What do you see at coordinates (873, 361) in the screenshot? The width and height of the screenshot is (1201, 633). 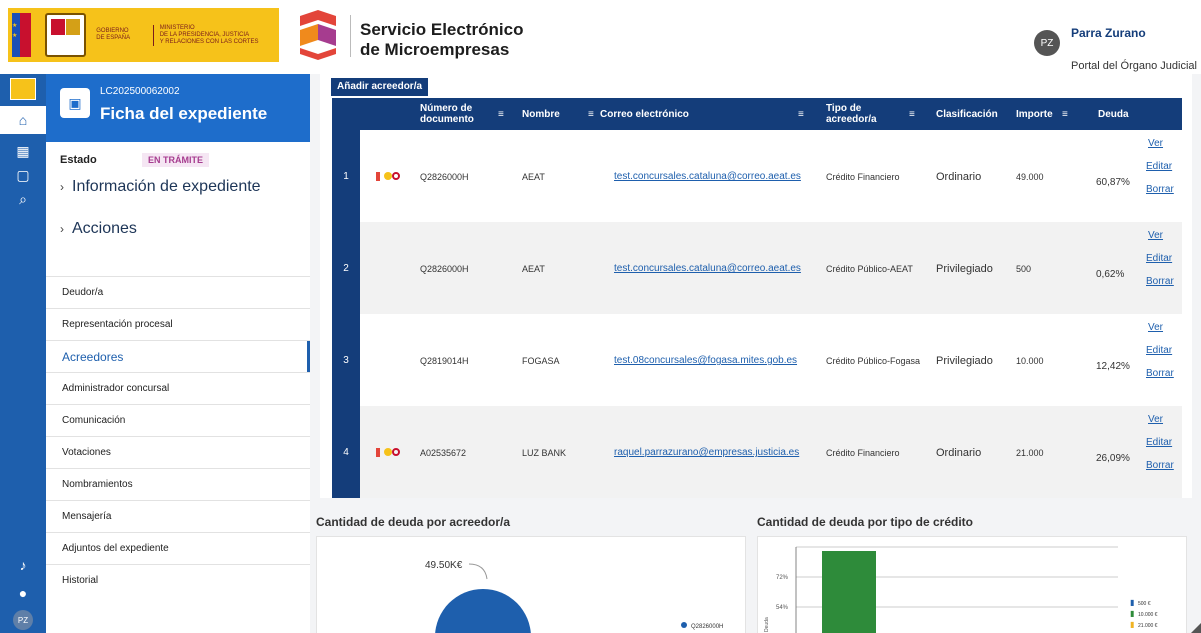 I see `cell-tipo: Crédito Público-Fogasa` at bounding box center [873, 361].